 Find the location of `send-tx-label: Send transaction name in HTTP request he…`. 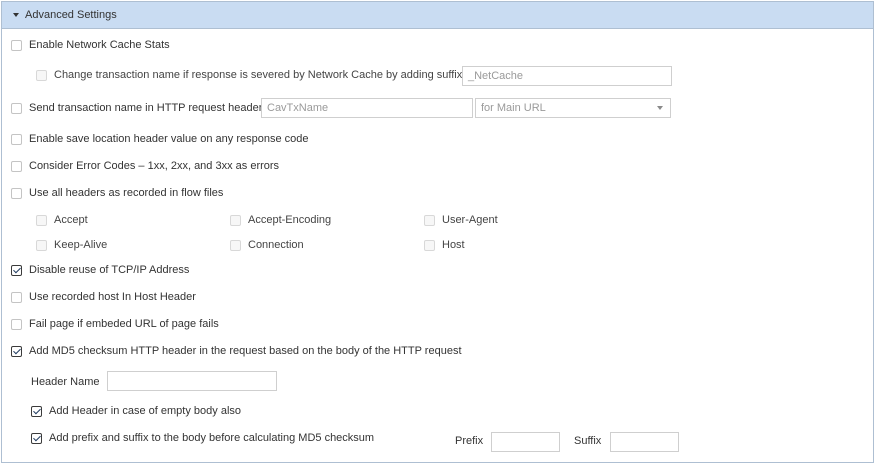

send-tx-label: Send transaction name in HTTP request he… is located at coordinates (146, 108).